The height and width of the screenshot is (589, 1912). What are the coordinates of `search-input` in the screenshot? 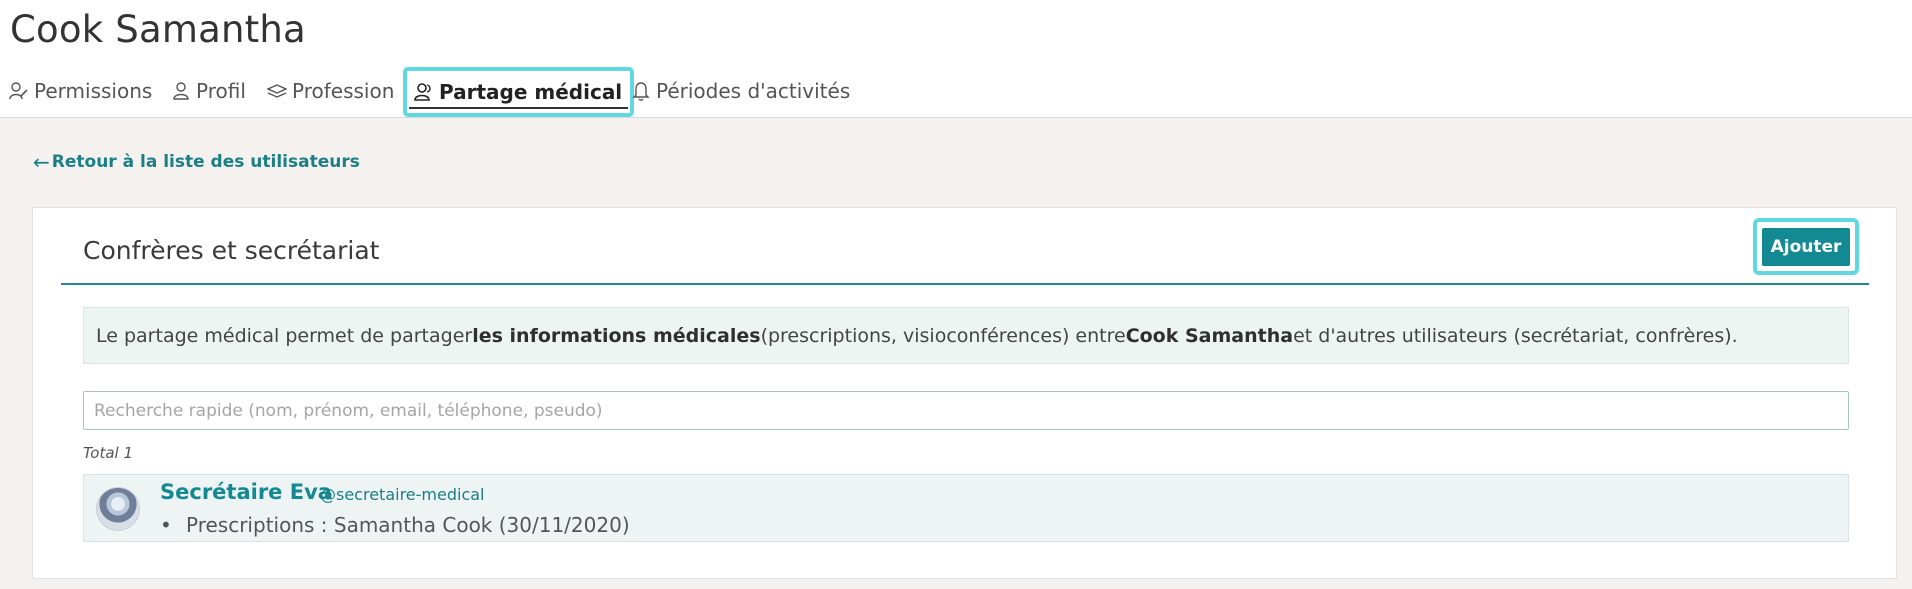 It's located at (966, 410).